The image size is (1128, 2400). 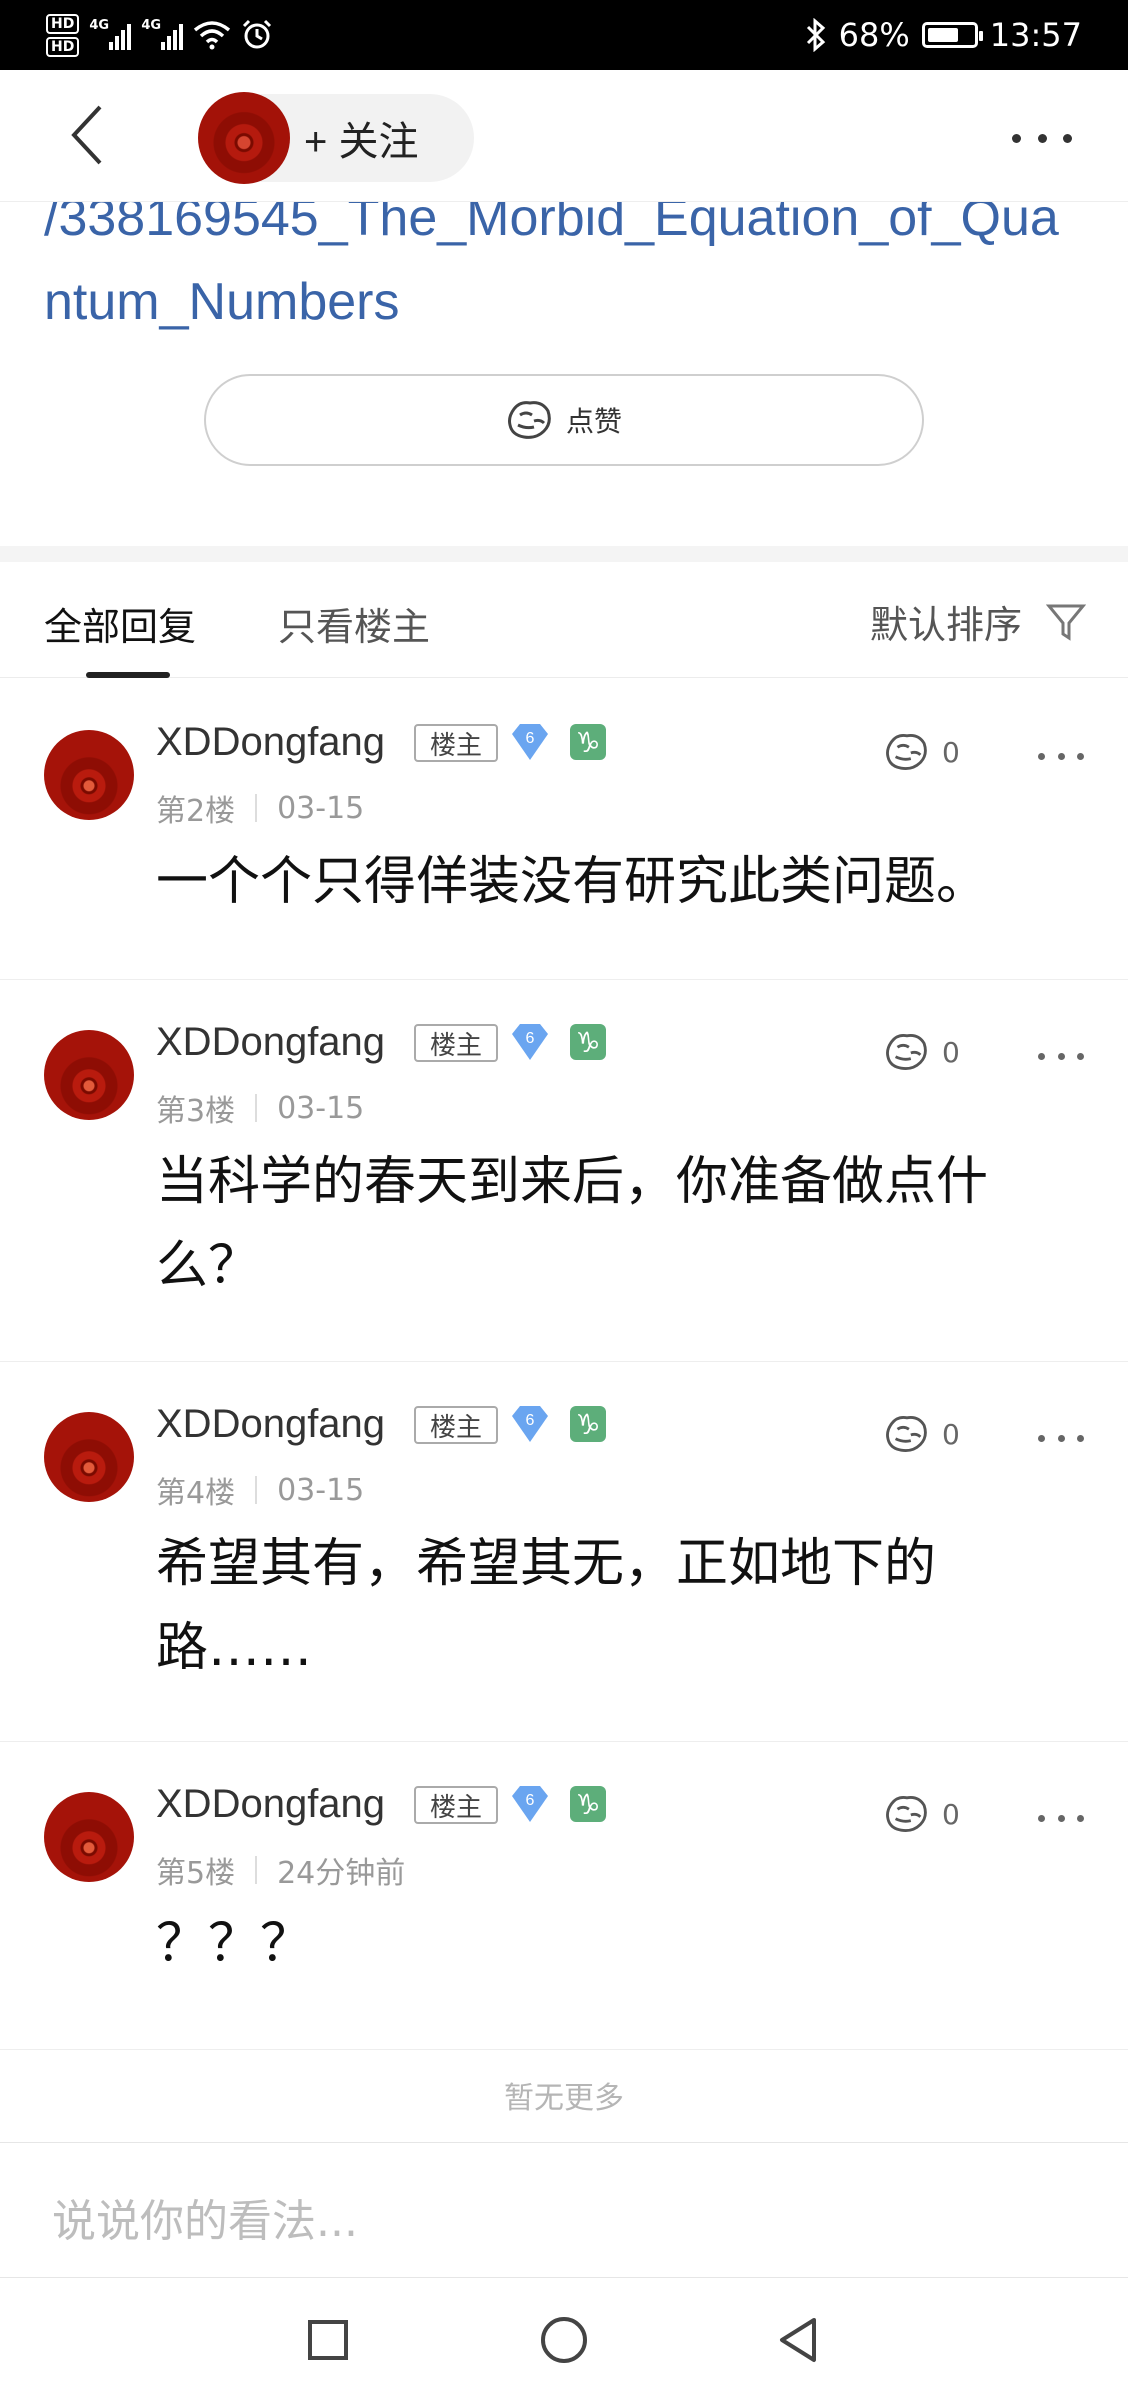 I want to click on tab-all-replies: 全部回复, so click(x=120, y=623).